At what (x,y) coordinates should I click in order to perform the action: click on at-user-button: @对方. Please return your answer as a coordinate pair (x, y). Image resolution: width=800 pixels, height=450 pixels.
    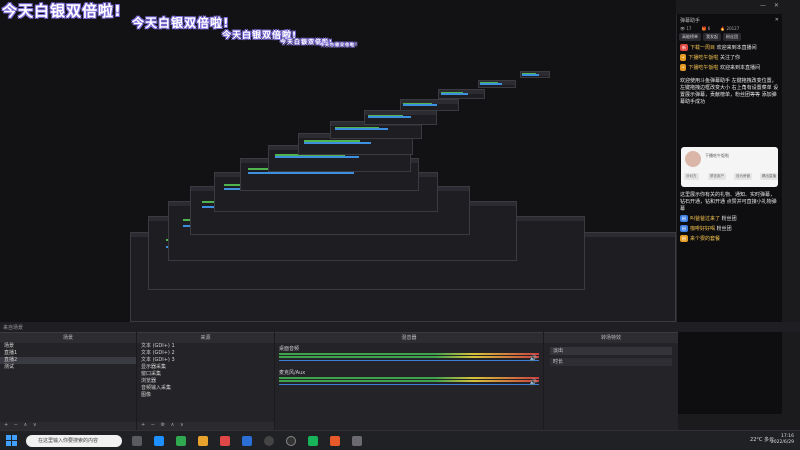
    Looking at the image, I should click on (691, 176).